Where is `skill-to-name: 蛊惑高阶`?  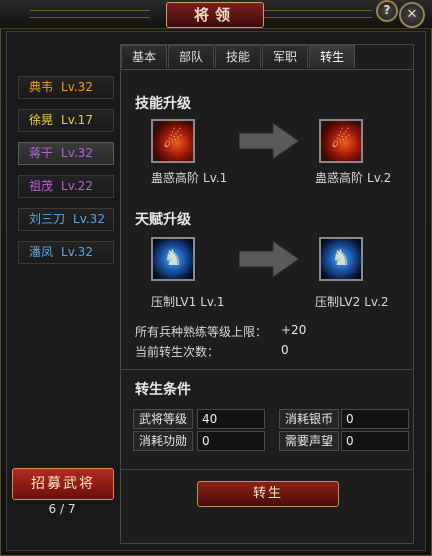 skill-to-name: 蛊惑高阶 is located at coordinates (339, 178).